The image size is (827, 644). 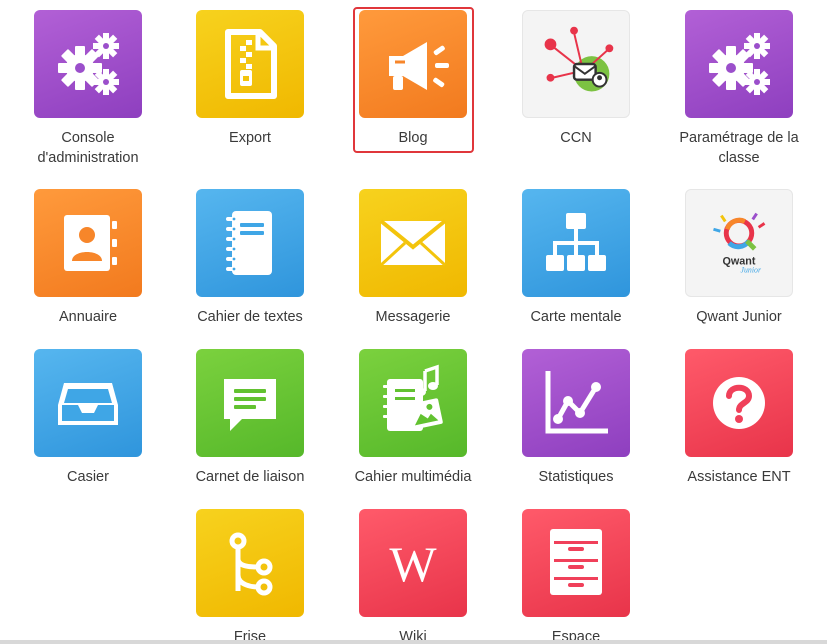 I want to click on multimedia-notebook-icon, so click(x=413, y=403).